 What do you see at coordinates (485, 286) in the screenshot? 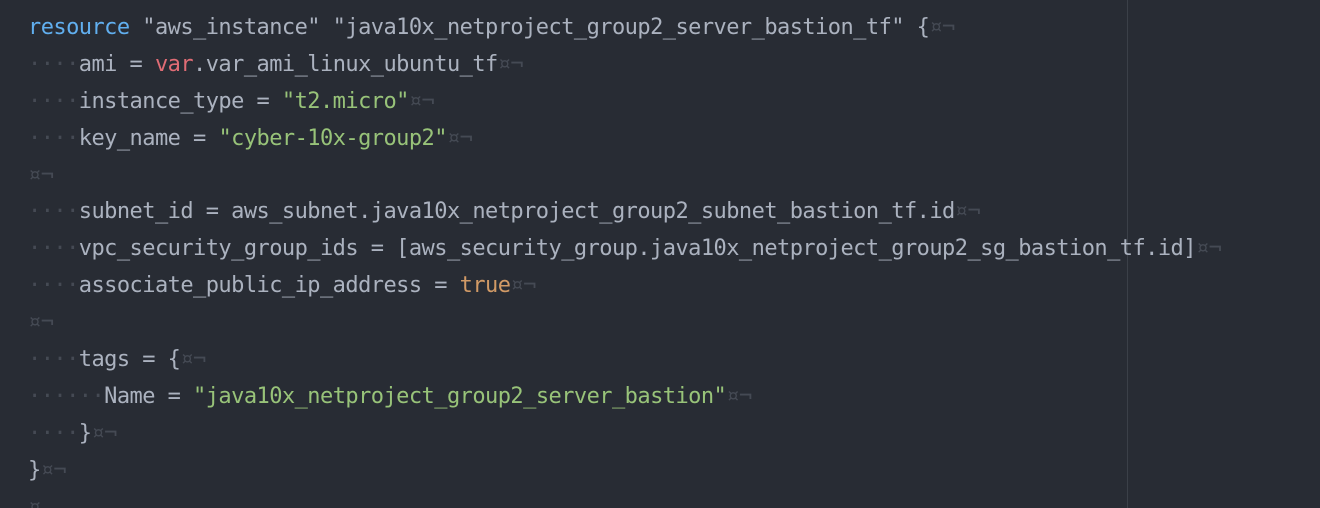
I see `boolean-token: true` at bounding box center [485, 286].